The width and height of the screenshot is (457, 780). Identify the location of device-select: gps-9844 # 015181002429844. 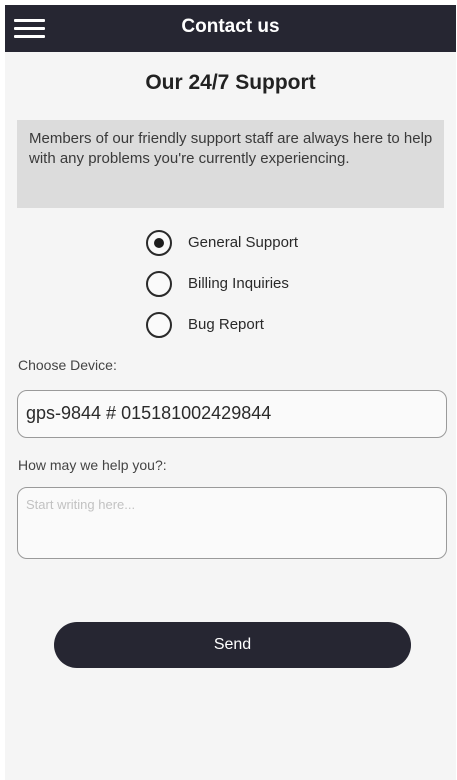
(232, 414).